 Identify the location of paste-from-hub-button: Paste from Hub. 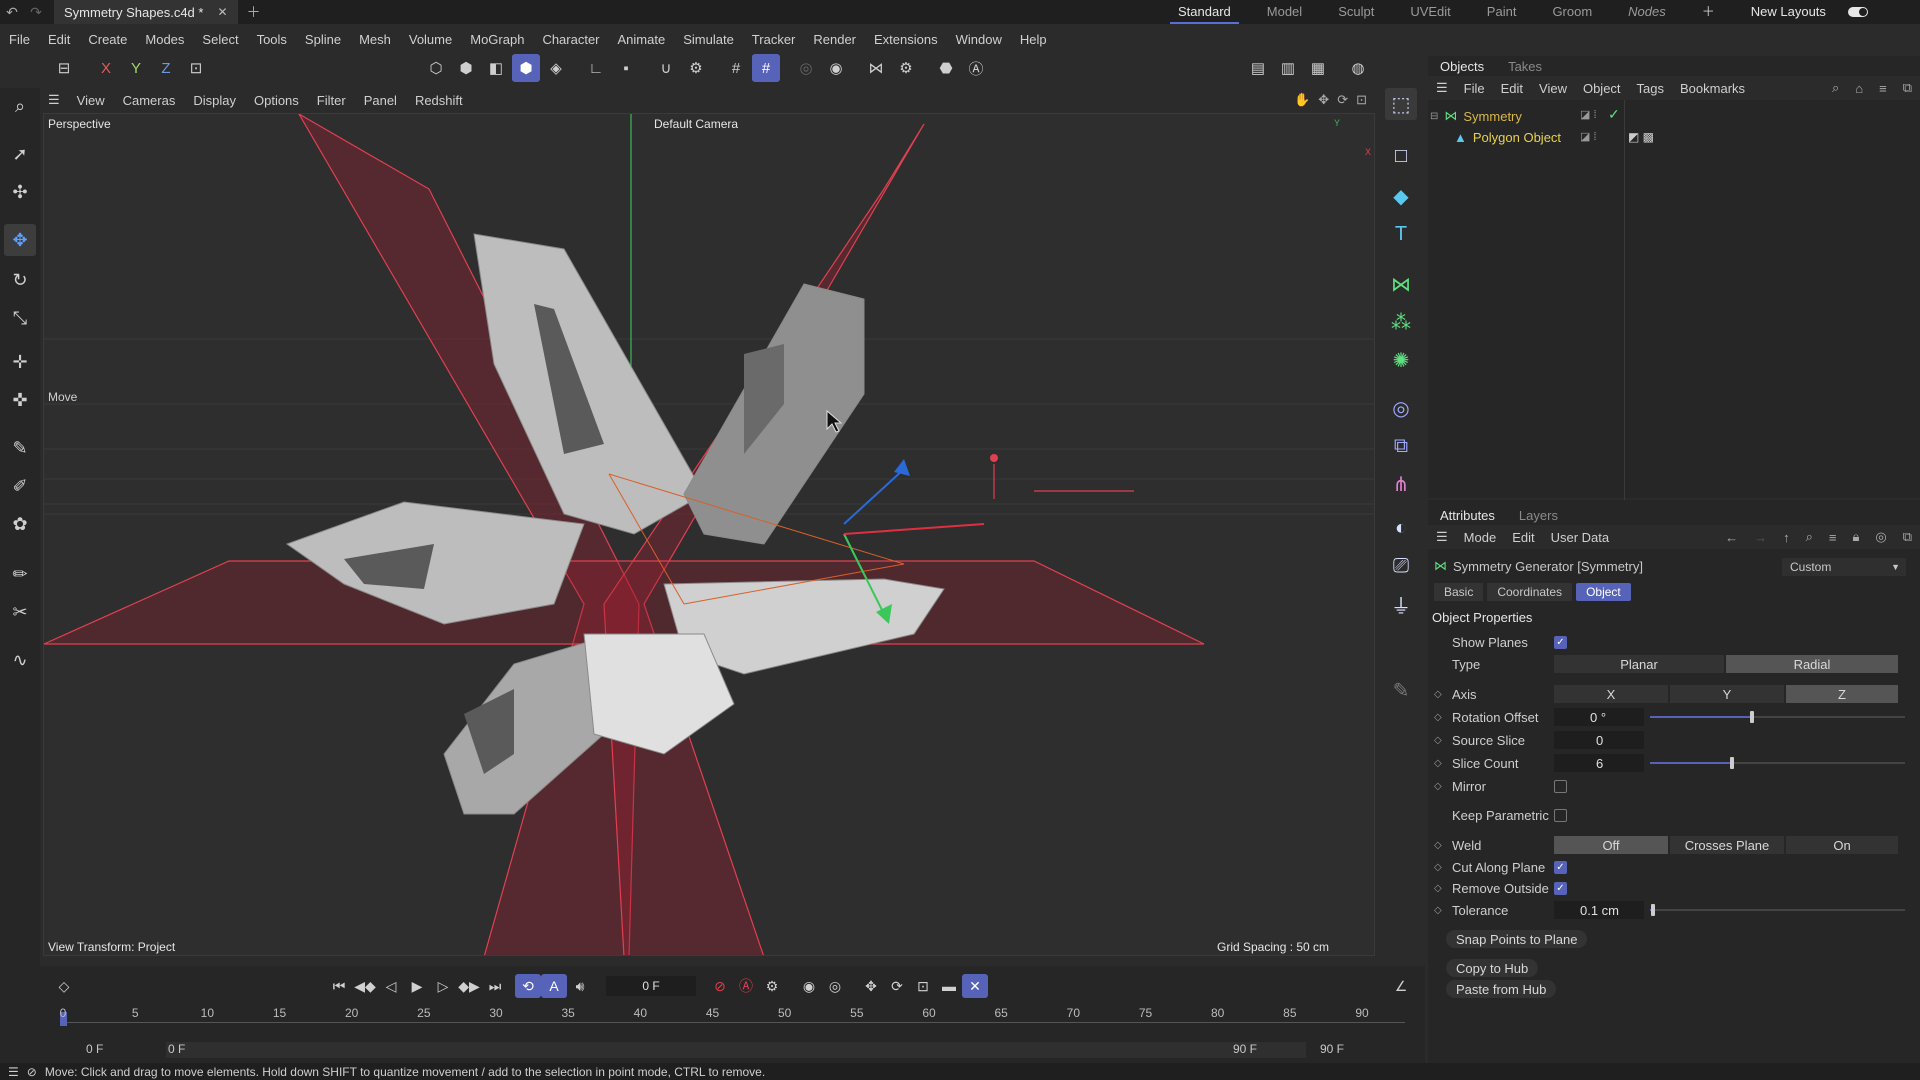
(1501, 989).